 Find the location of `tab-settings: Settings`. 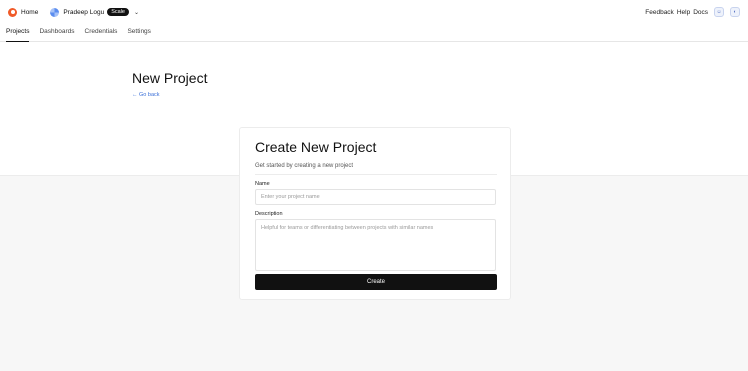

tab-settings: Settings is located at coordinates (139, 33).